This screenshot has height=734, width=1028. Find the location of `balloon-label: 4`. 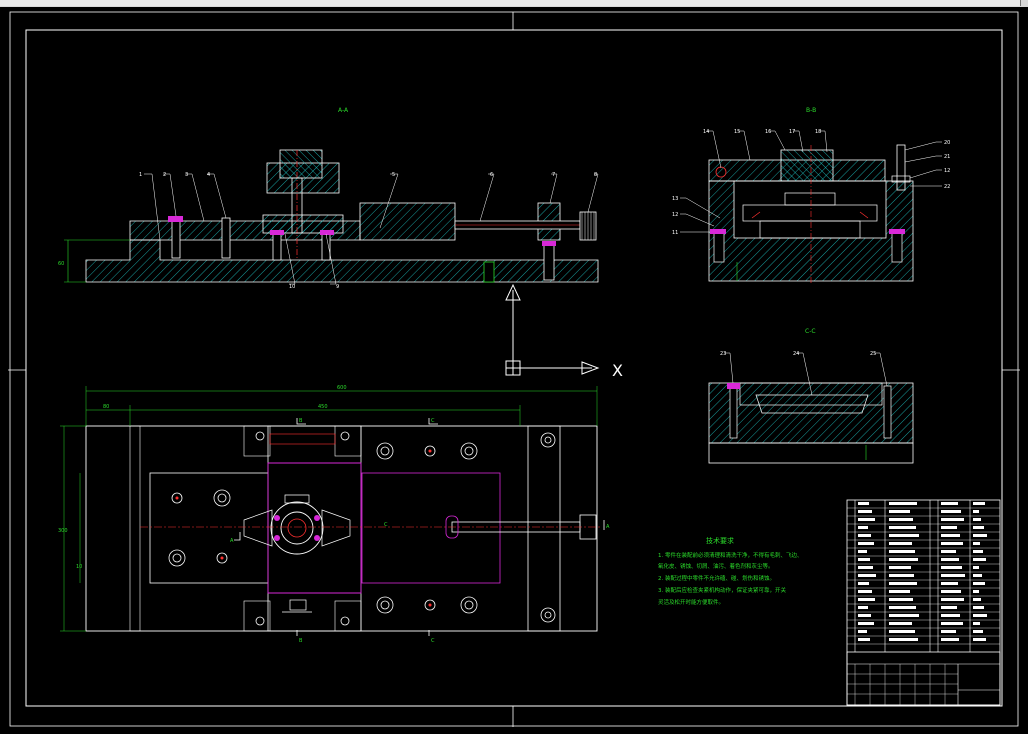

balloon-label: 4 is located at coordinates (208, 175).